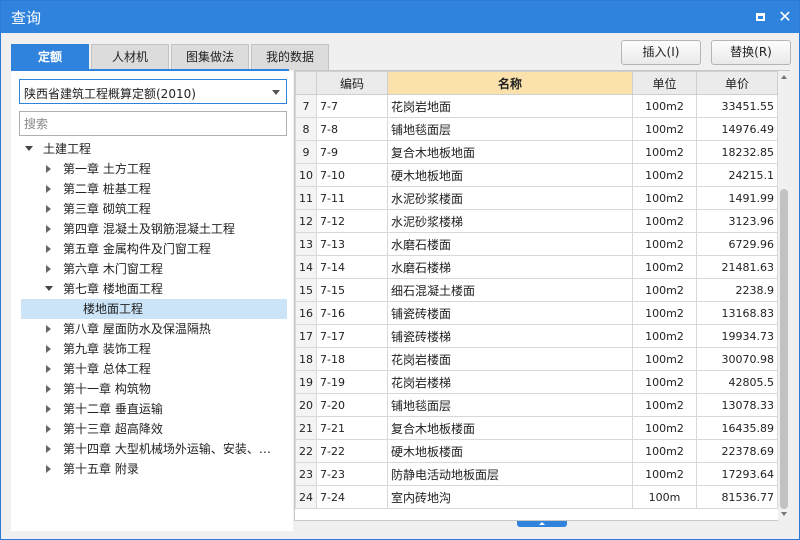 This screenshot has width=800, height=540. I want to click on tree-chapter-item: 第四章 混凝土及钢筋混凝土工程, so click(151, 229).